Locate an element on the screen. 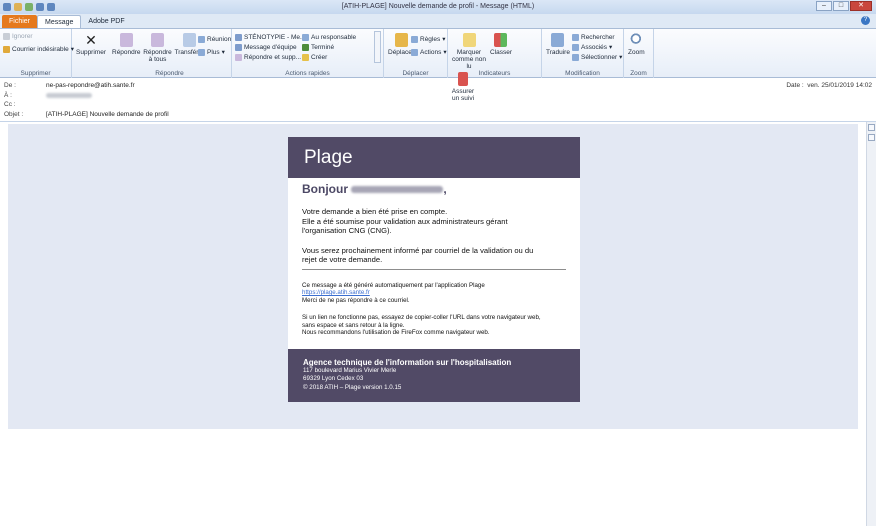 Image resolution: width=876 pixels, height=526 pixels. quick-step-responsable: Au responsable is located at coordinates (329, 37).